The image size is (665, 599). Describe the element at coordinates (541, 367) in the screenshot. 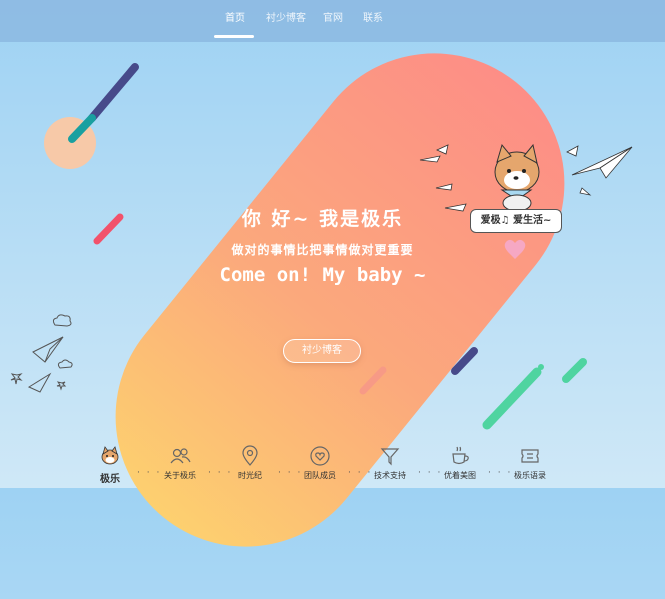

I see `green-dot-decoration` at that location.